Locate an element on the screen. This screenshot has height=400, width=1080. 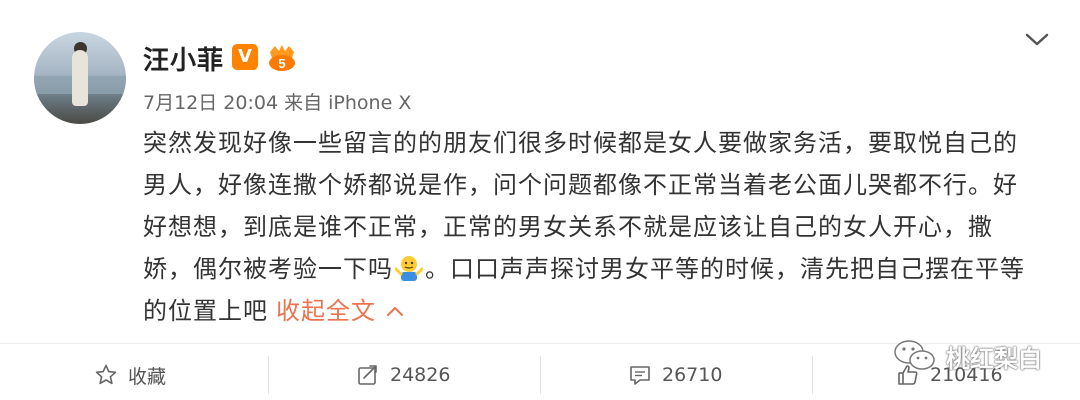
content-segment: 的位置上吧 is located at coordinates (205, 311).